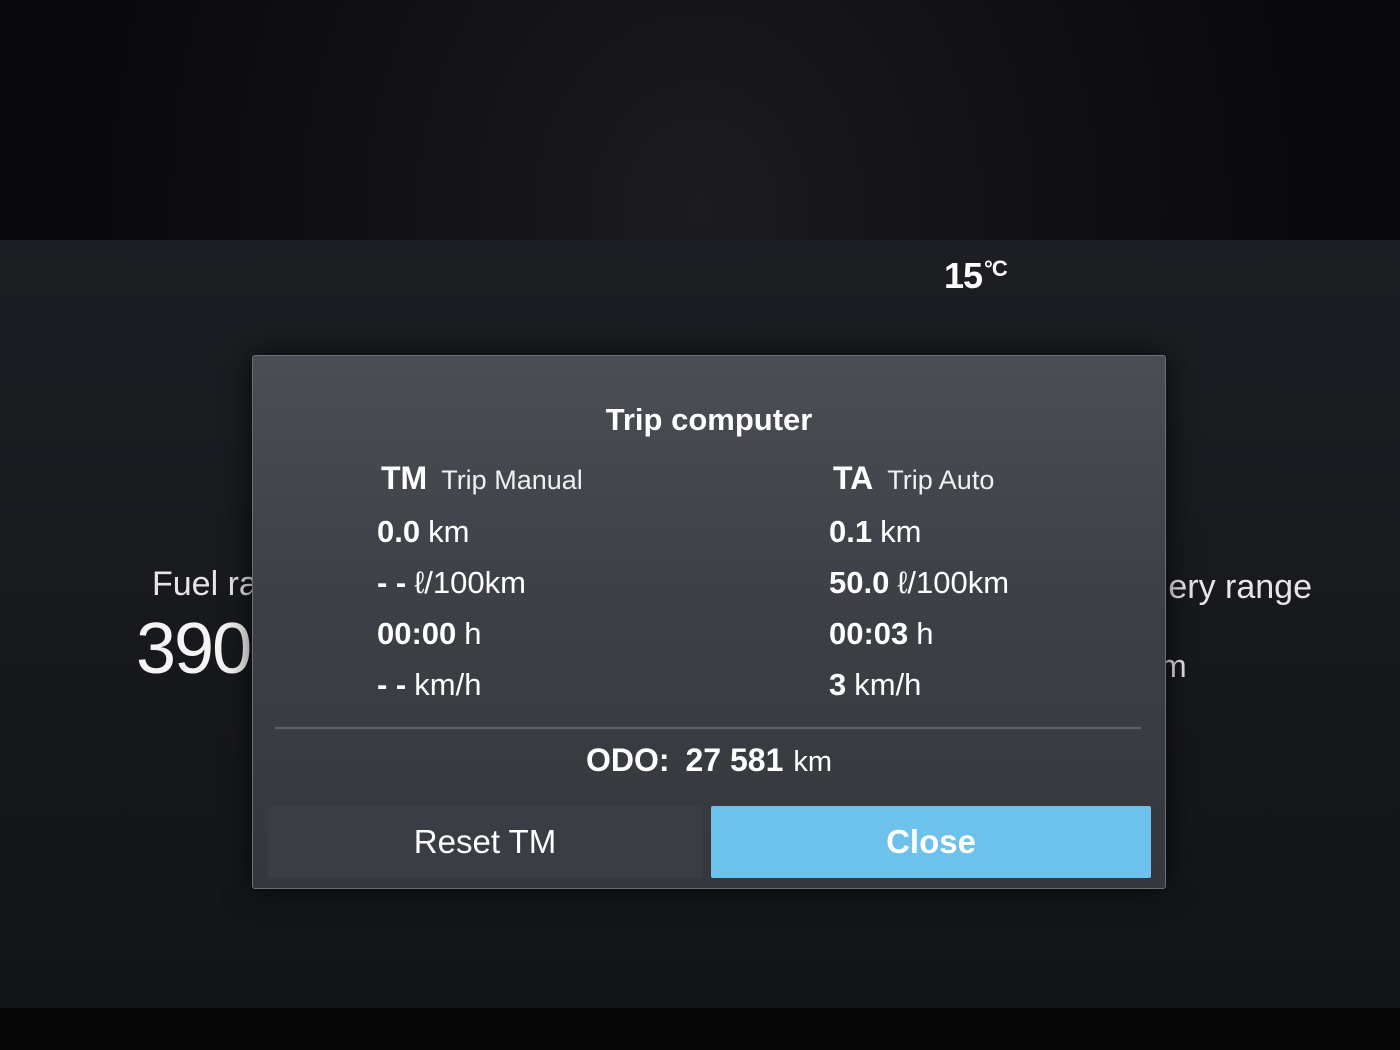  I want to click on consumption-value: 50.0, so click(859, 582).